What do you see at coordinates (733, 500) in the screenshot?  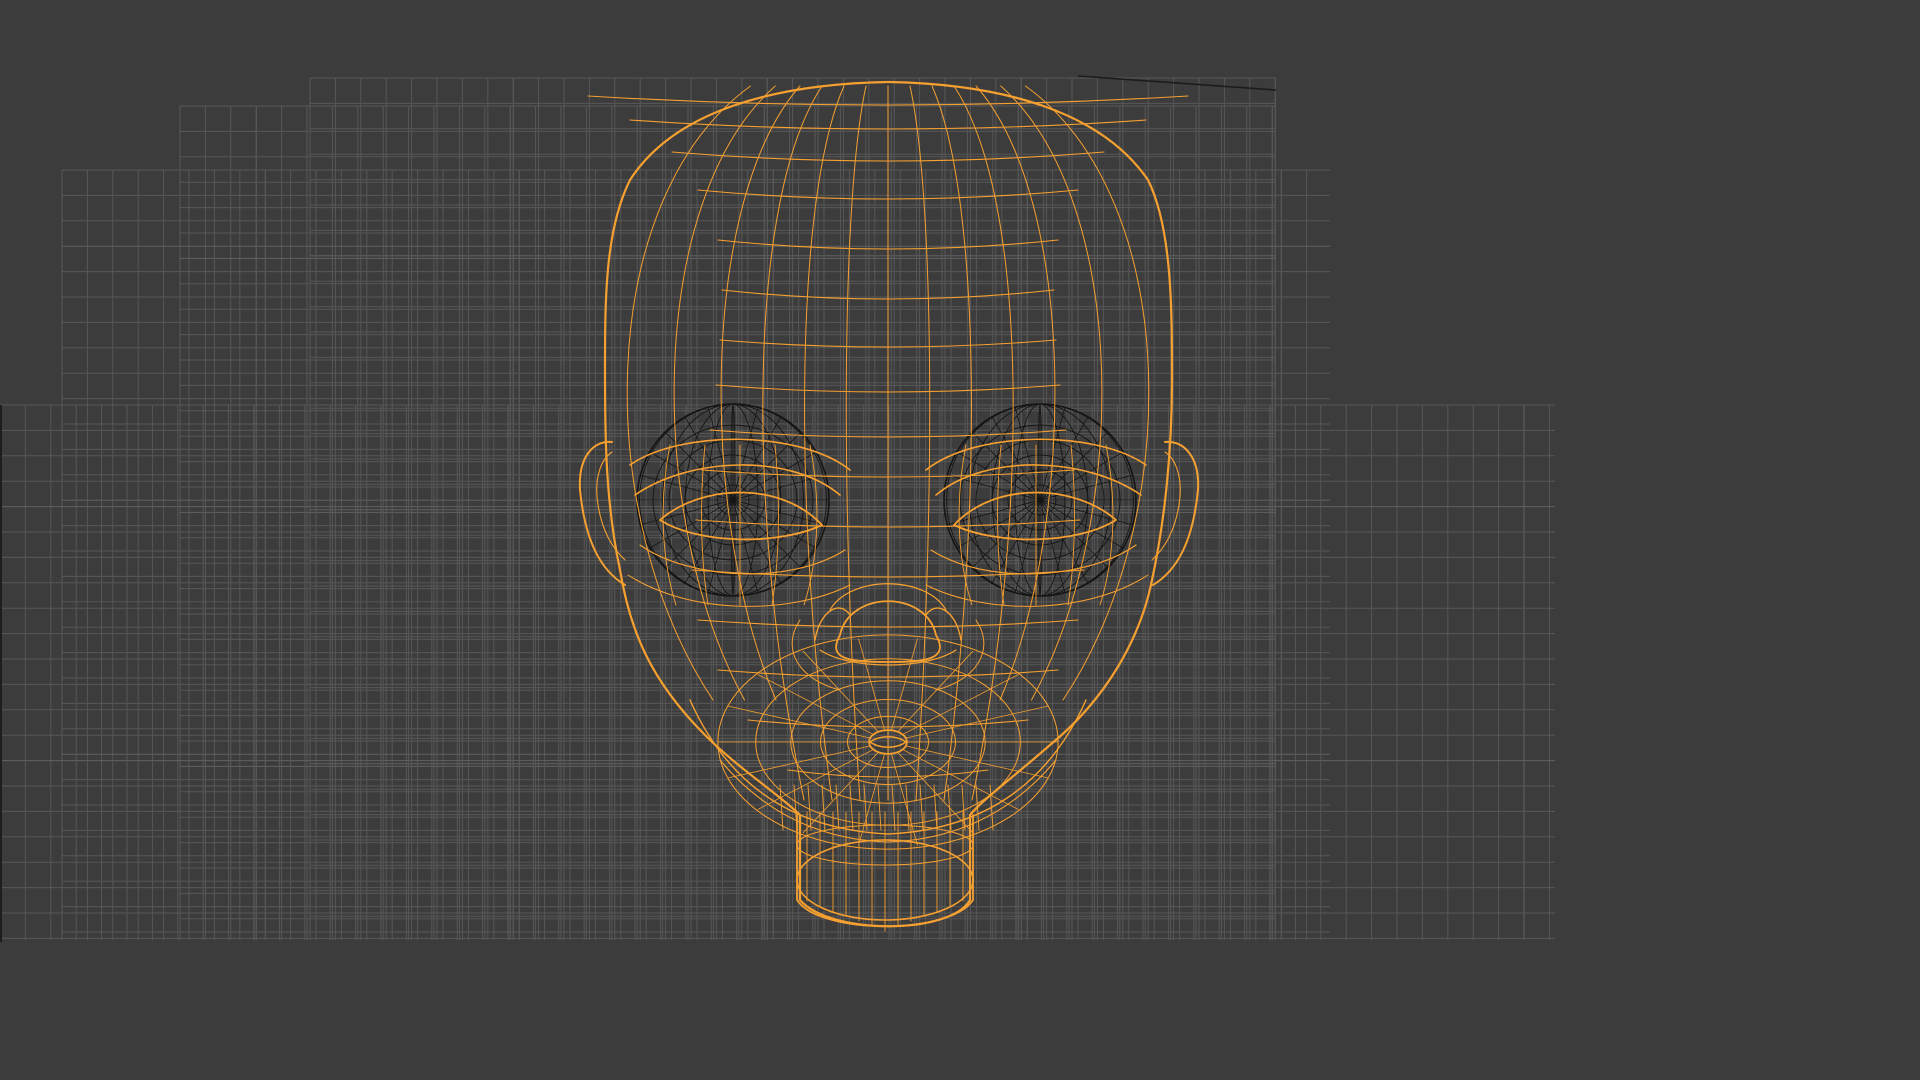 I see `eyeball-left-mesh` at bounding box center [733, 500].